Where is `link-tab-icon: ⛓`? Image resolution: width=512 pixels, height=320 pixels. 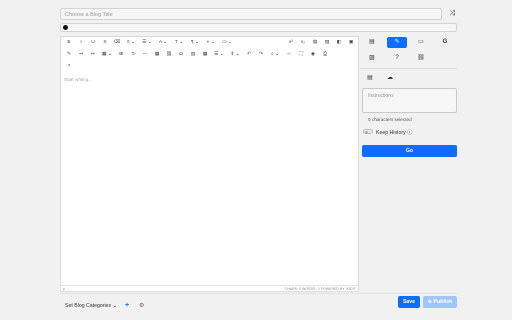
link-tab-icon: ⛓ is located at coordinates (421, 58).